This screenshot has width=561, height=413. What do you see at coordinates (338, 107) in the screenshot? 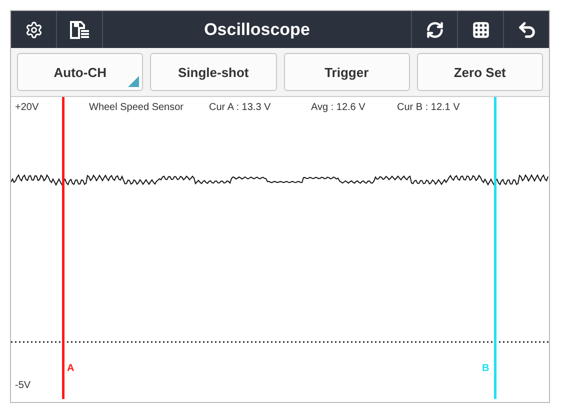
I see `reading-text: Avg : 12.6 V` at bounding box center [338, 107].